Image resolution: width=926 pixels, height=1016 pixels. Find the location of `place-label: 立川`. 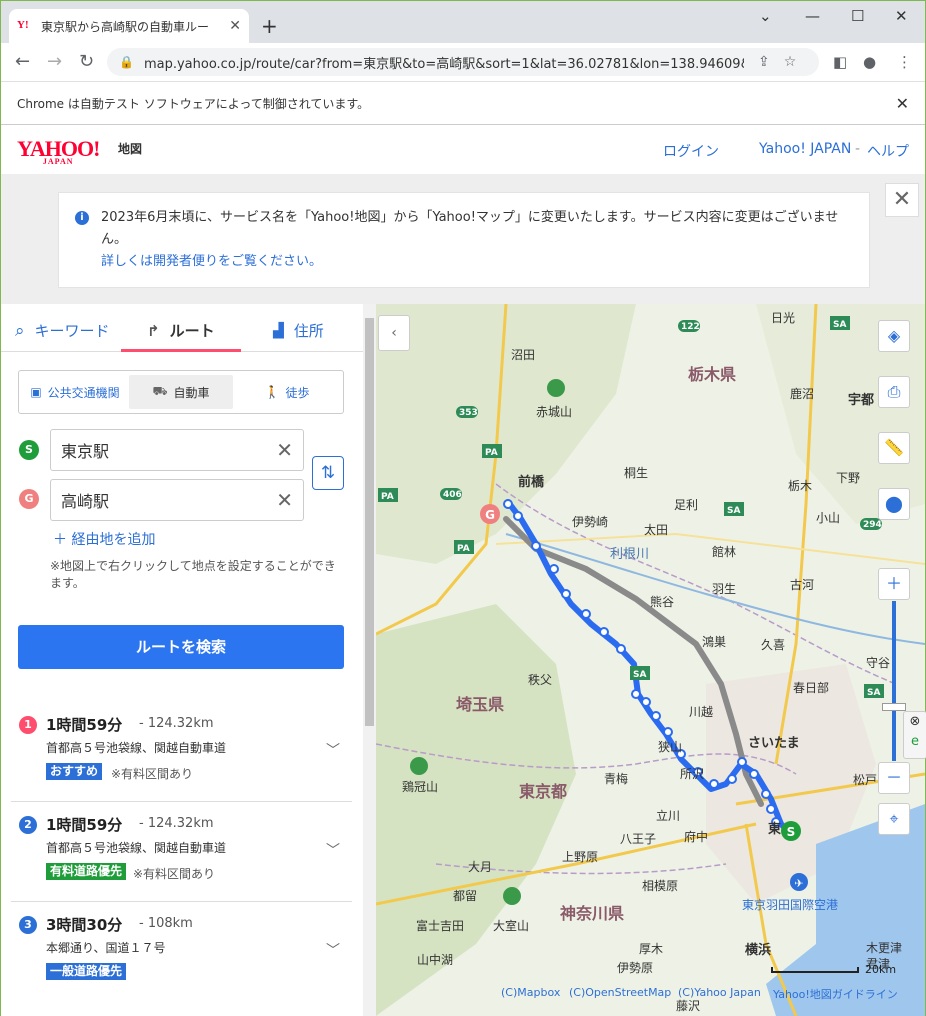

place-label: 立川 is located at coordinates (668, 815).